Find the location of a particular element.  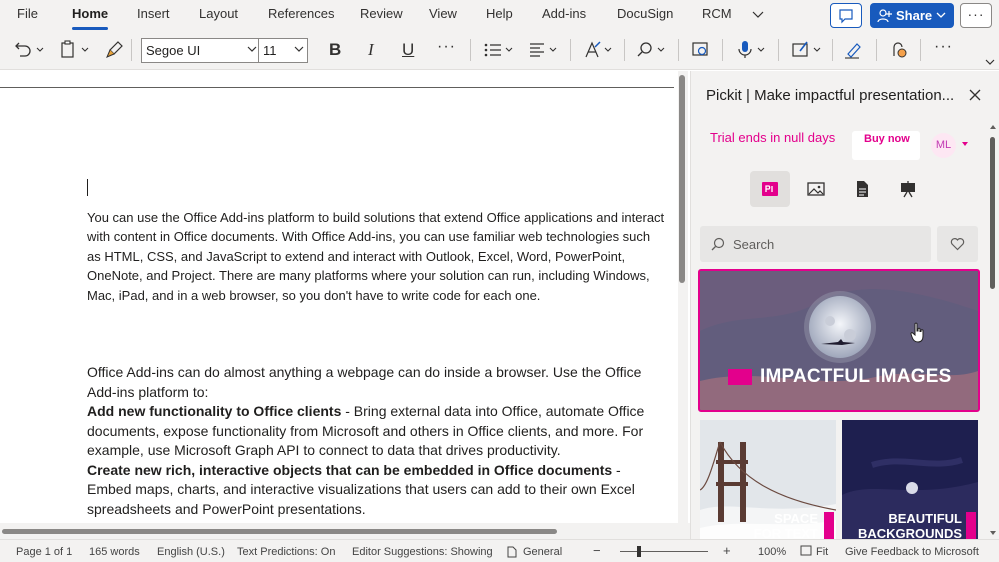

paste-button is located at coordinates (76, 50).